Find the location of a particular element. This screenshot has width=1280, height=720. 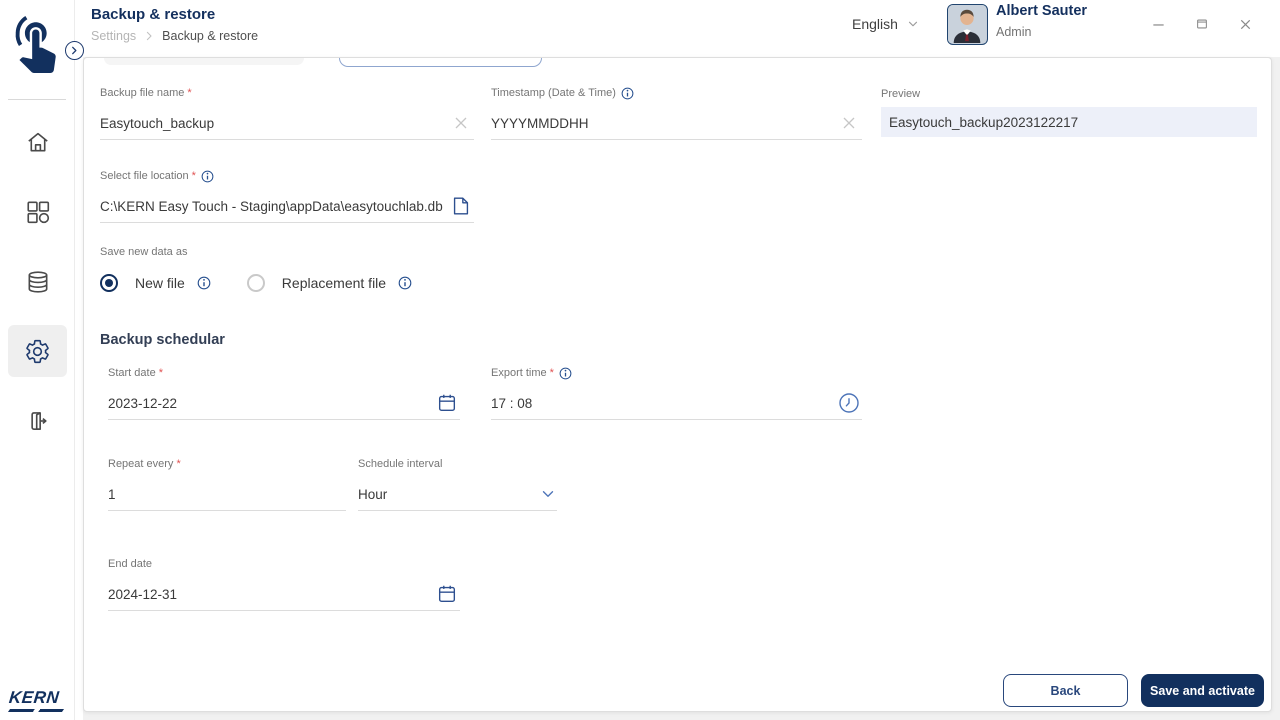

kern-brand-logo: KERN is located at coordinates (38, 700).